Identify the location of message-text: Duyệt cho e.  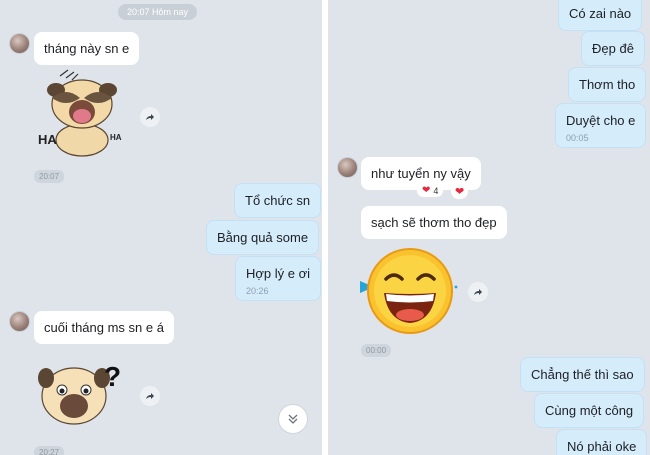
(601, 120).